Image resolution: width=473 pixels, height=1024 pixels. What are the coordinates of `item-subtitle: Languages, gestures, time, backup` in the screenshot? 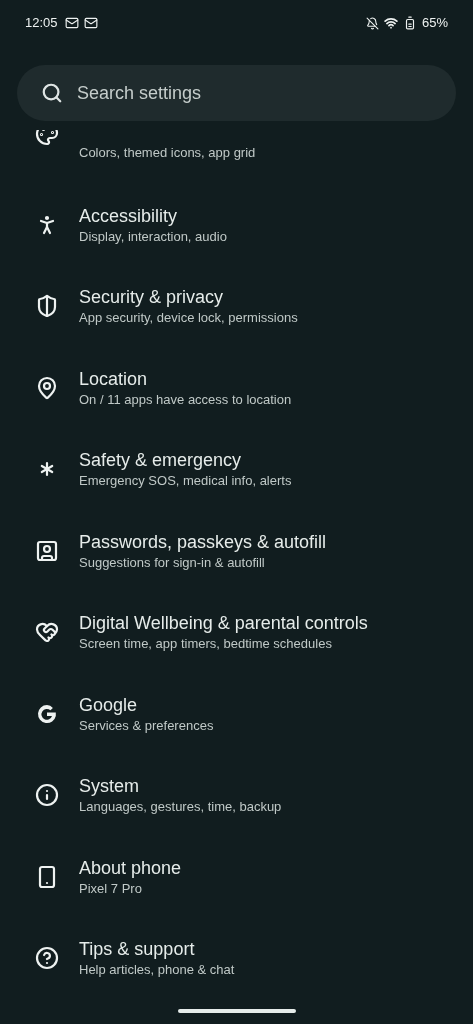 It's located at (180, 807).